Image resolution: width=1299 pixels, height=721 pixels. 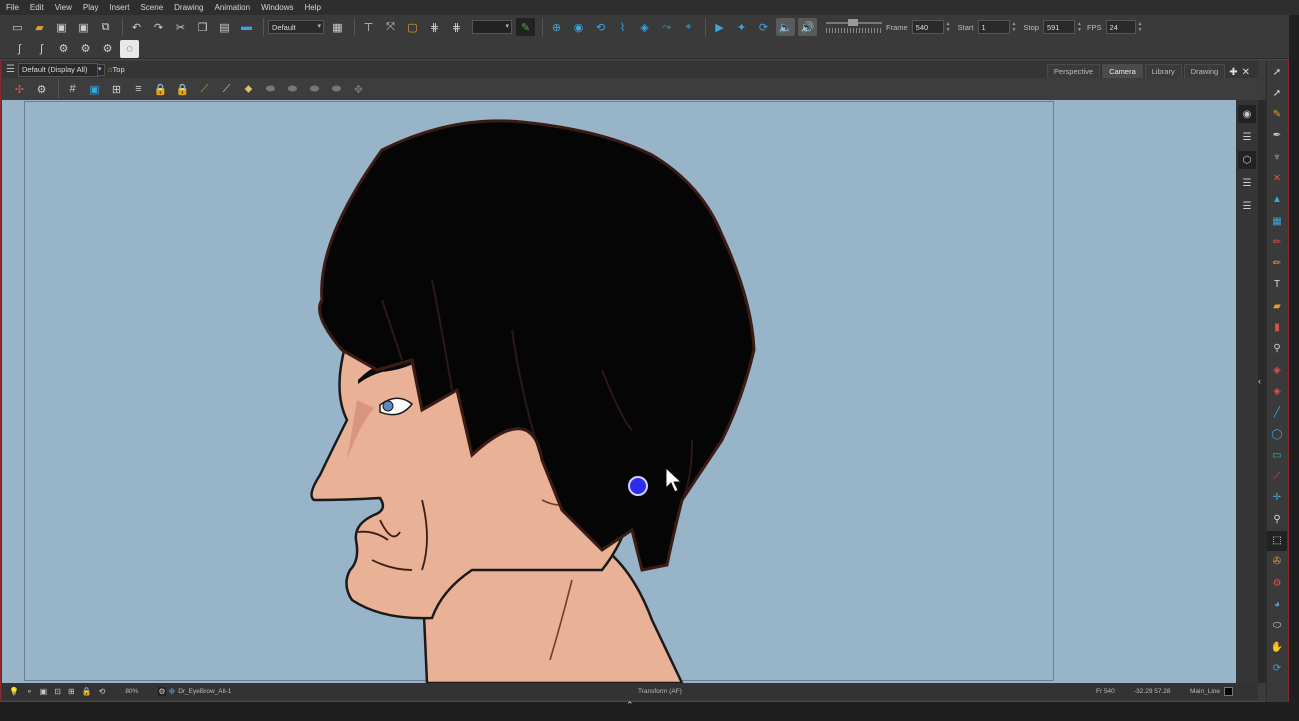 What do you see at coordinates (1277, 93) in the screenshot?
I see `contour-editor-icon: ➚` at bounding box center [1277, 93].